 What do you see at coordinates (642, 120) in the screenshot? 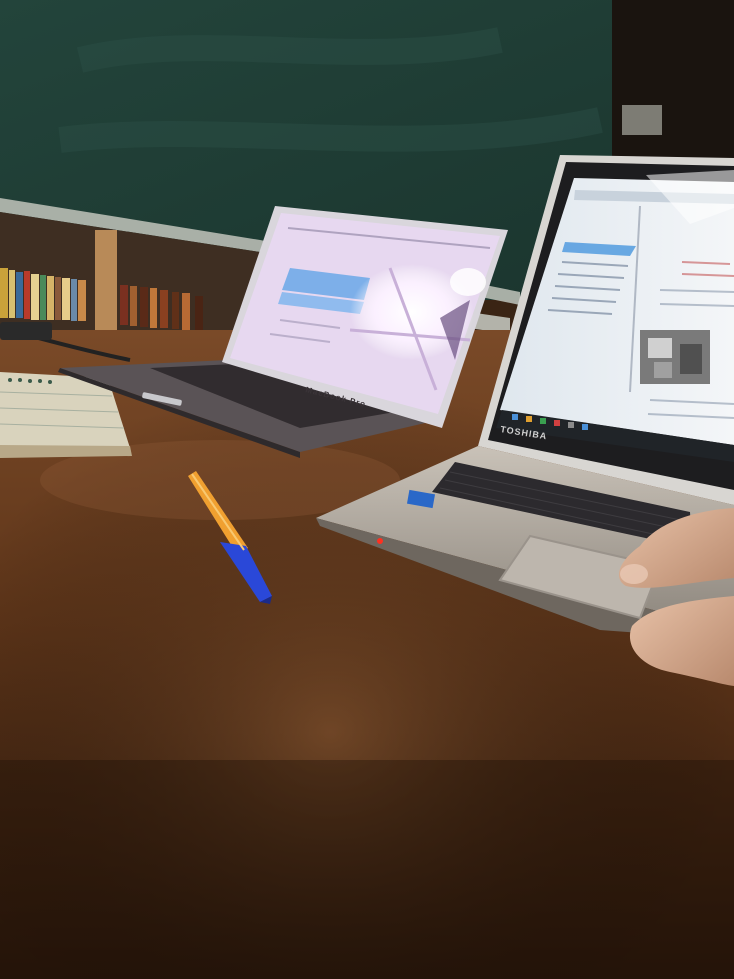
I see `window-light` at bounding box center [642, 120].